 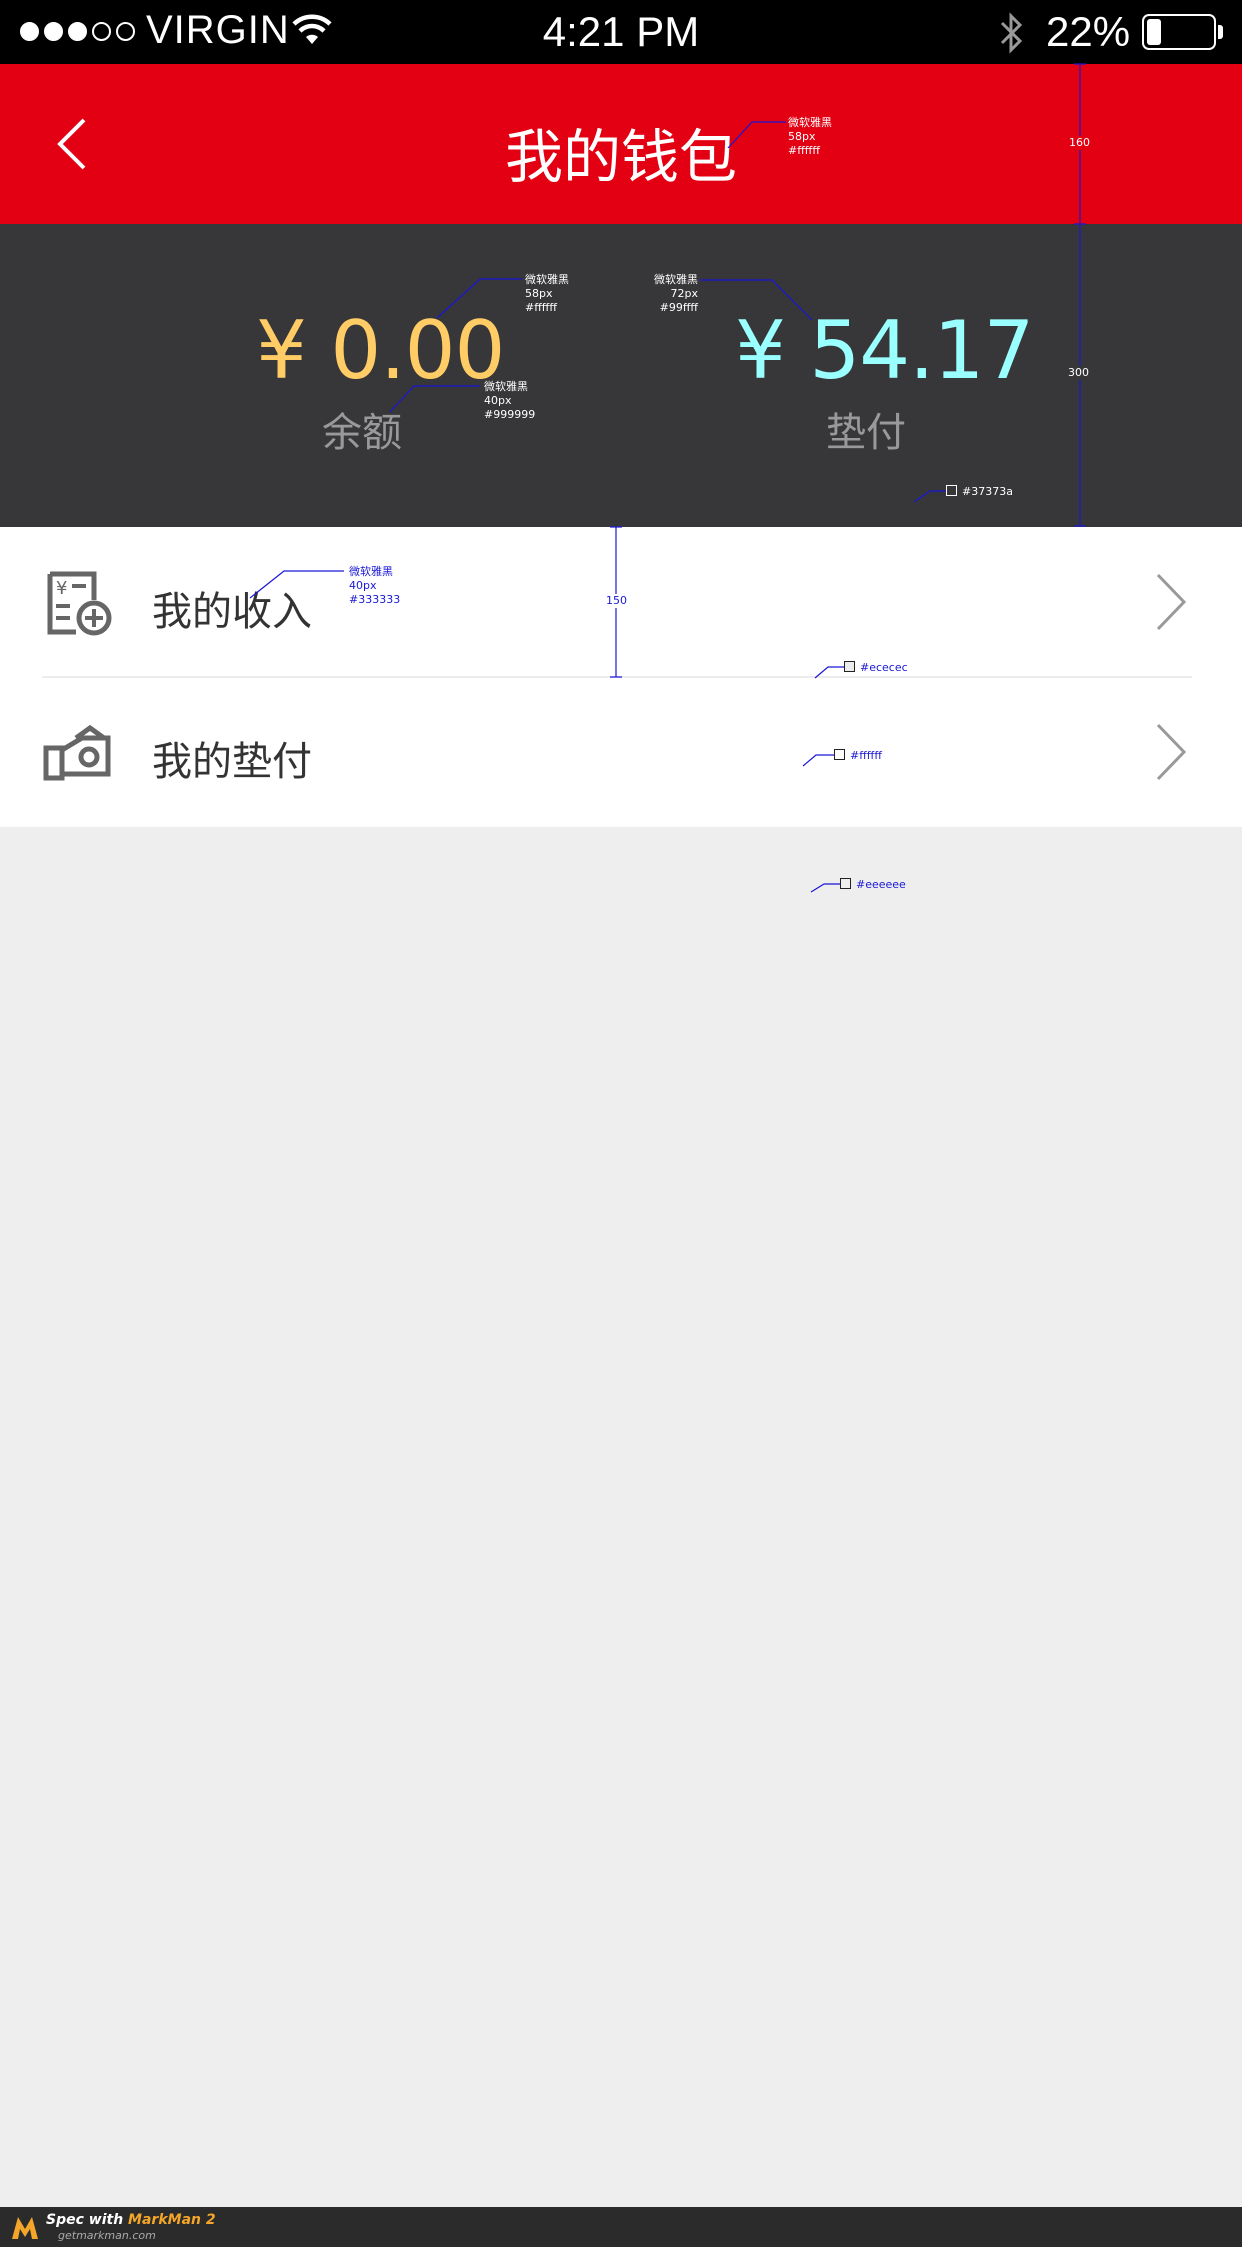 I want to click on income-receipt-icon: ¥, so click(x=79, y=603).